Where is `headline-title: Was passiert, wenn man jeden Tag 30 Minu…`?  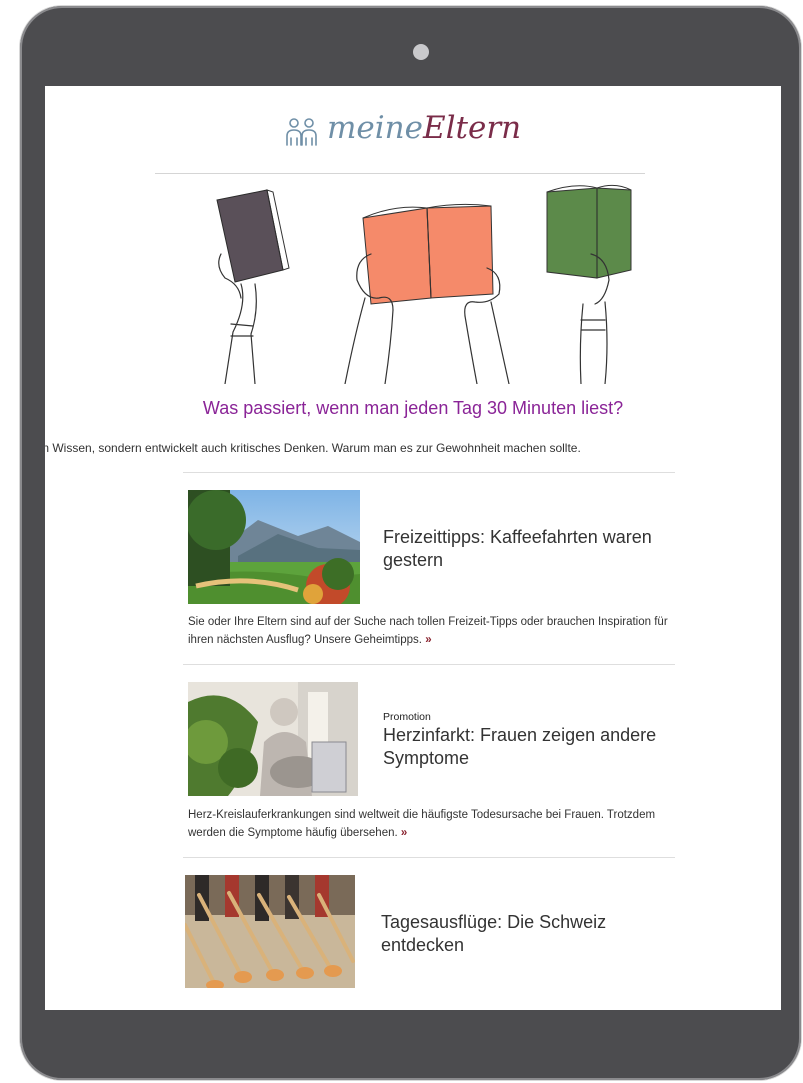
headline-title: Was passiert, wenn man jeden Tag 30 Minu… is located at coordinates (413, 408).